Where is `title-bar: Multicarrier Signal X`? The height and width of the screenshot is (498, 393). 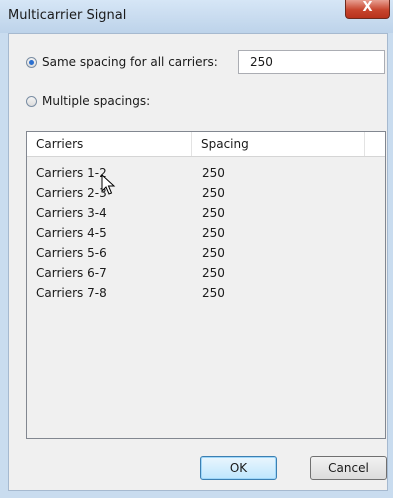 title-bar: Multicarrier Signal X is located at coordinates (196, 16).